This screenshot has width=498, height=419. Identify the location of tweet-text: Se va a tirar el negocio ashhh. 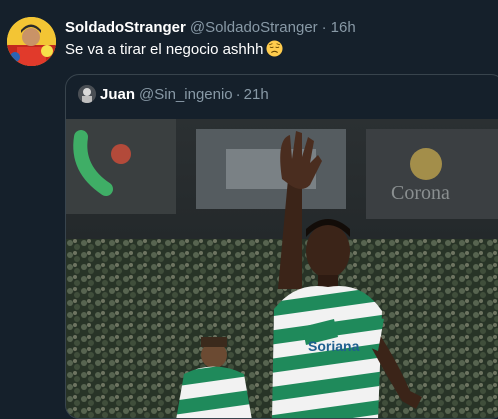
(174, 49).